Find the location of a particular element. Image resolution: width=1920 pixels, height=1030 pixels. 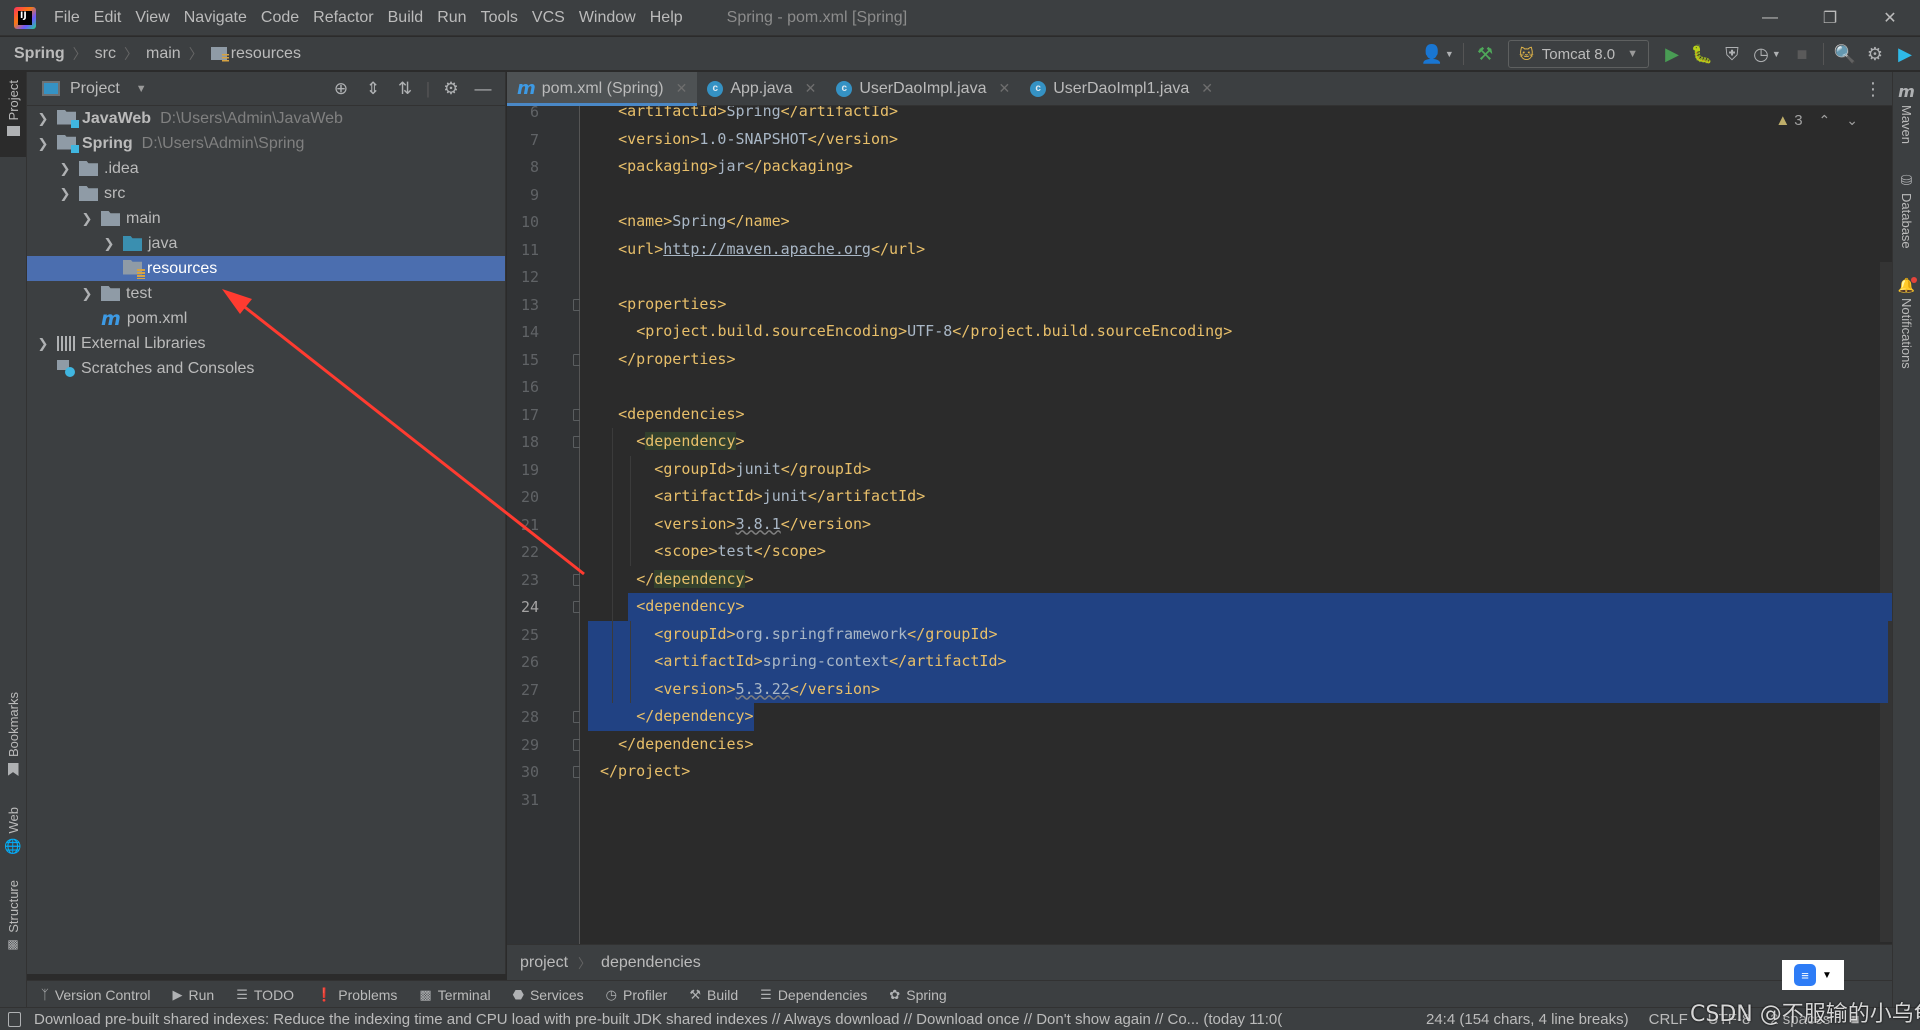

profile-icon: ◷ ▼ is located at coordinates (1767, 54).